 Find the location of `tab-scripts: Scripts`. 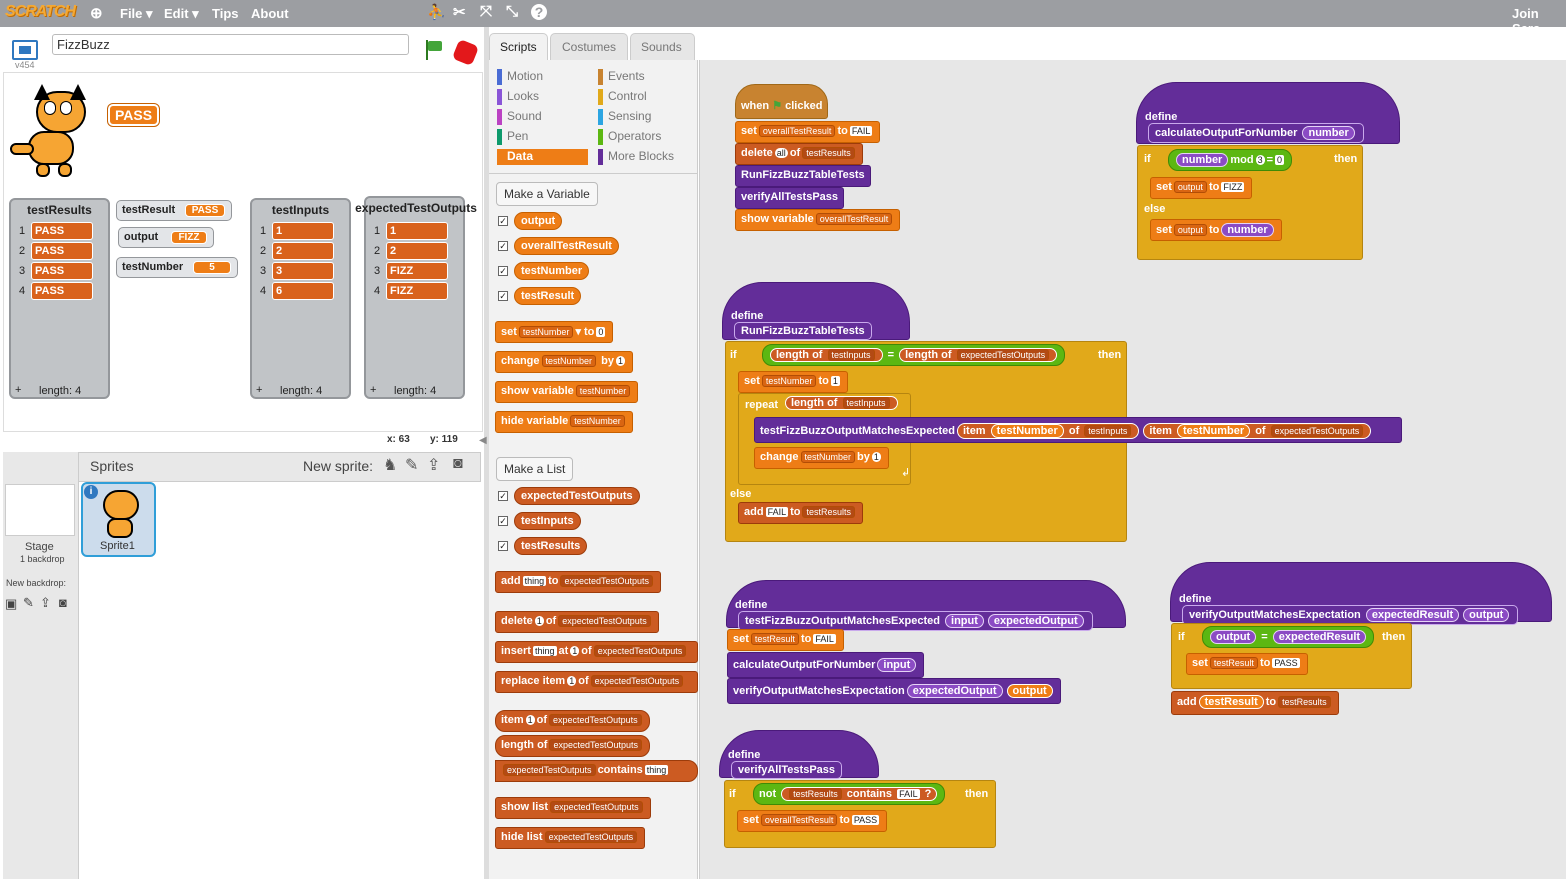

tab-scripts: Scripts is located at coordinates (518, 46).